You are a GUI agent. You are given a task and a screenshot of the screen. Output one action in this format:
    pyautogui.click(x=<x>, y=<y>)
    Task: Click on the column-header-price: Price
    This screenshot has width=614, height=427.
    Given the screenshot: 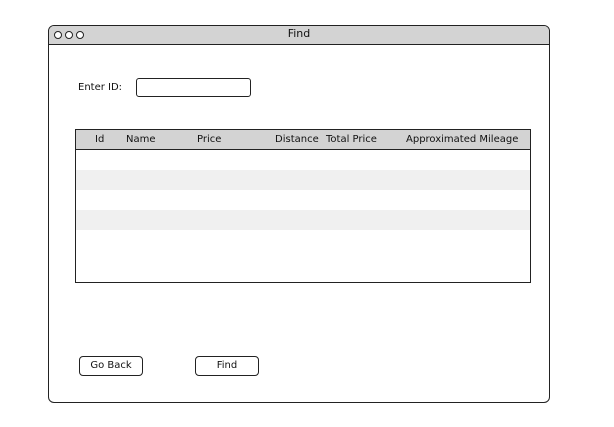 What is the action you would take?
    pyautogui.click(x=209, y=139)
    